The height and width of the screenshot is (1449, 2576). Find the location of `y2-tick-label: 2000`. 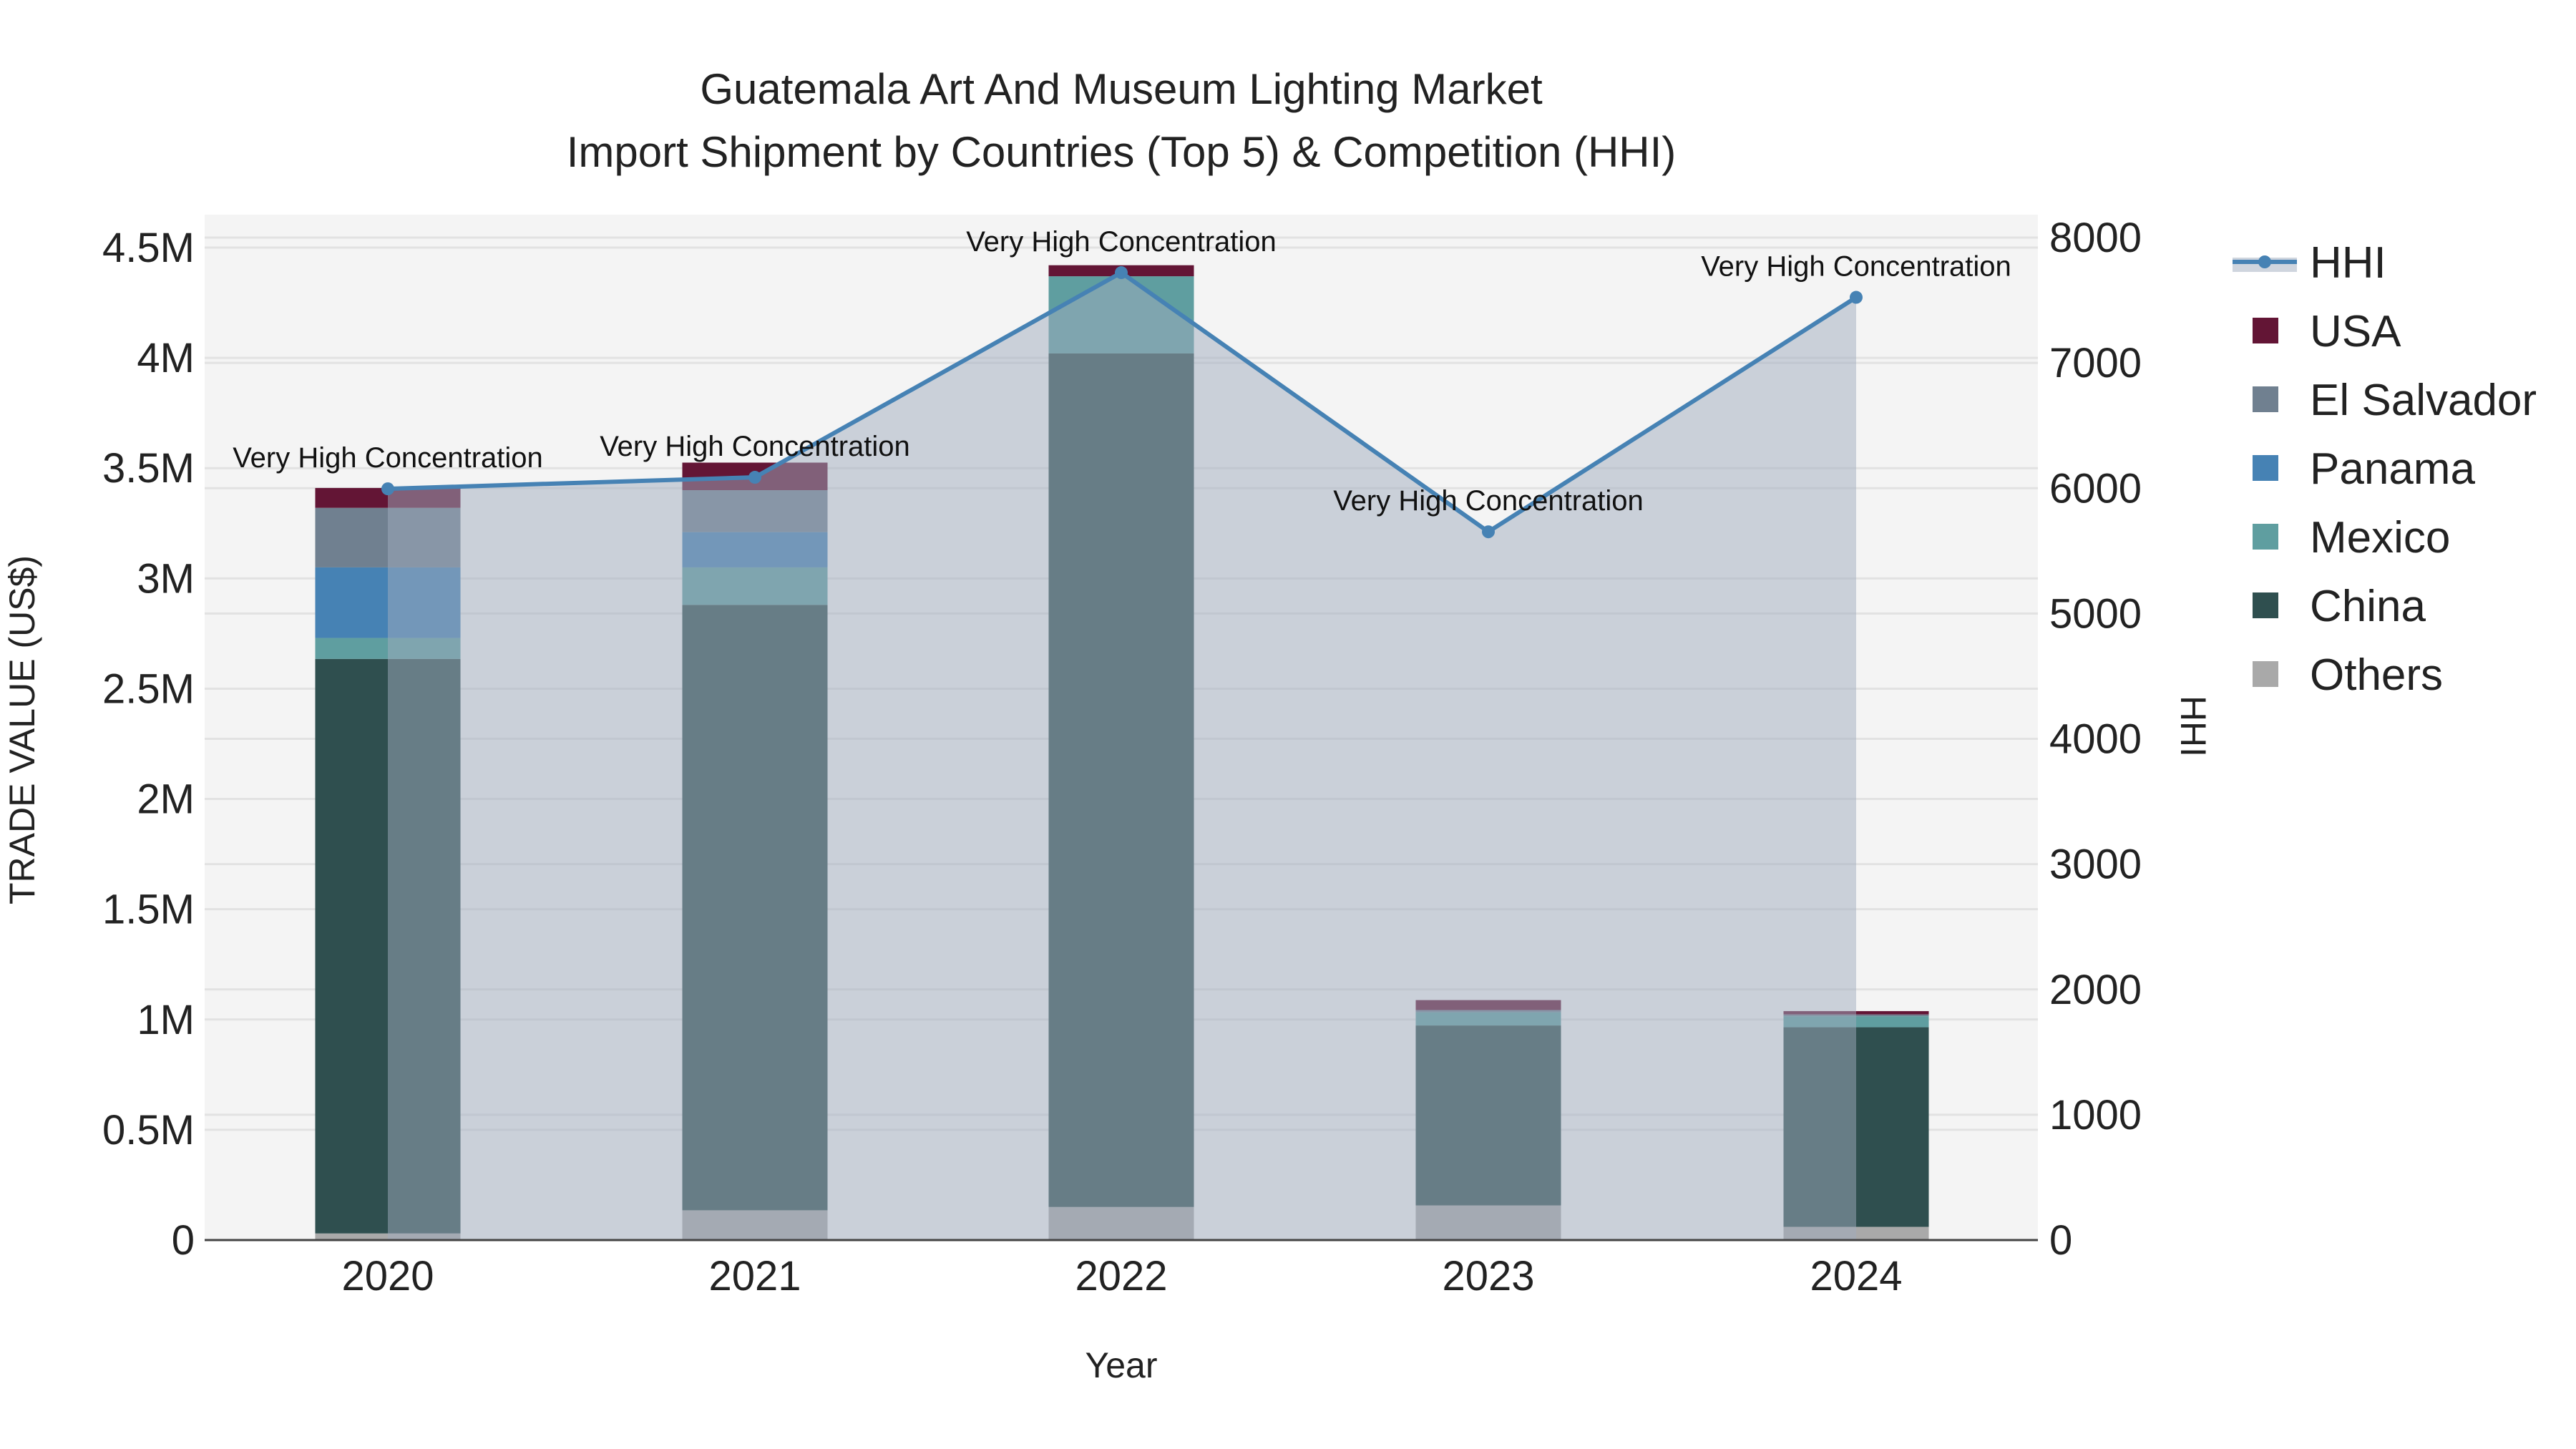

y2-tick-label: 2000 is located at coordinates (2095, 990).